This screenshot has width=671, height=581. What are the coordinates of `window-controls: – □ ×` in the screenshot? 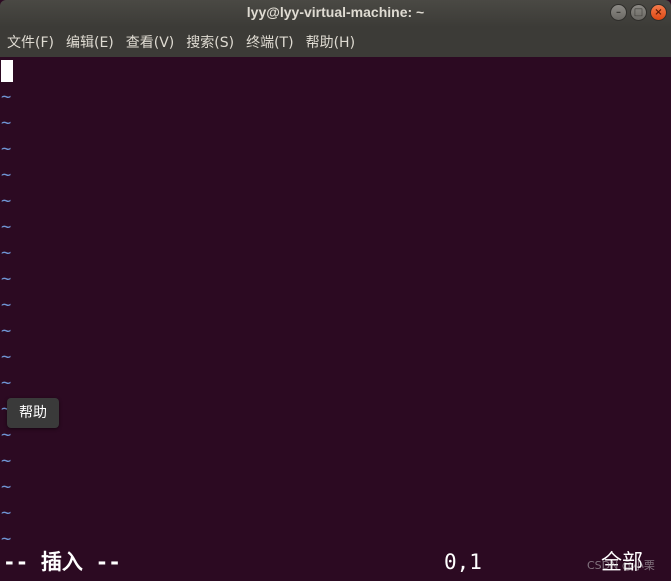 It's located at (638, 12).